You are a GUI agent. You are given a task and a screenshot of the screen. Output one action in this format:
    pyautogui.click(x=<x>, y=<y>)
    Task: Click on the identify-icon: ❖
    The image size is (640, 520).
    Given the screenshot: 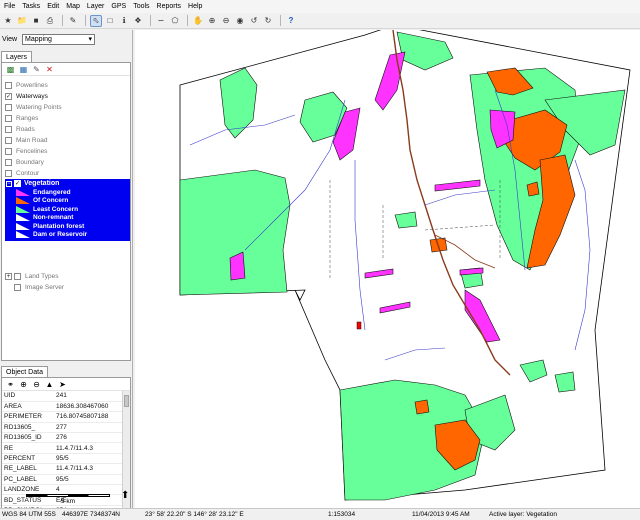 What is the action you would take?
    pyautogui.click(x=138, y=21)
    